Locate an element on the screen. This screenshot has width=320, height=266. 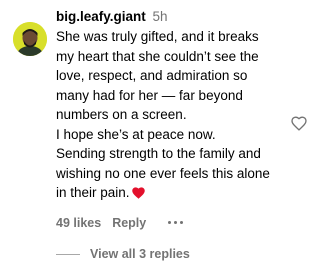
comment-header: big.leafy.giant 5h is located at coordinates (167, 17).